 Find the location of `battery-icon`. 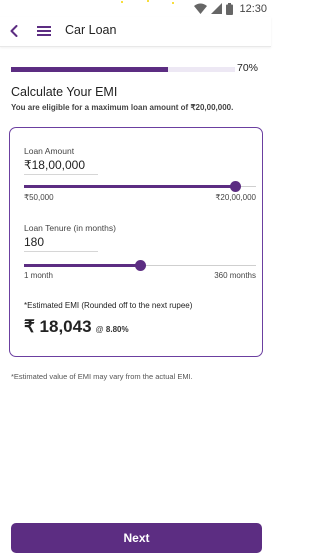

battery-icon is located at coordinates (230, 8).